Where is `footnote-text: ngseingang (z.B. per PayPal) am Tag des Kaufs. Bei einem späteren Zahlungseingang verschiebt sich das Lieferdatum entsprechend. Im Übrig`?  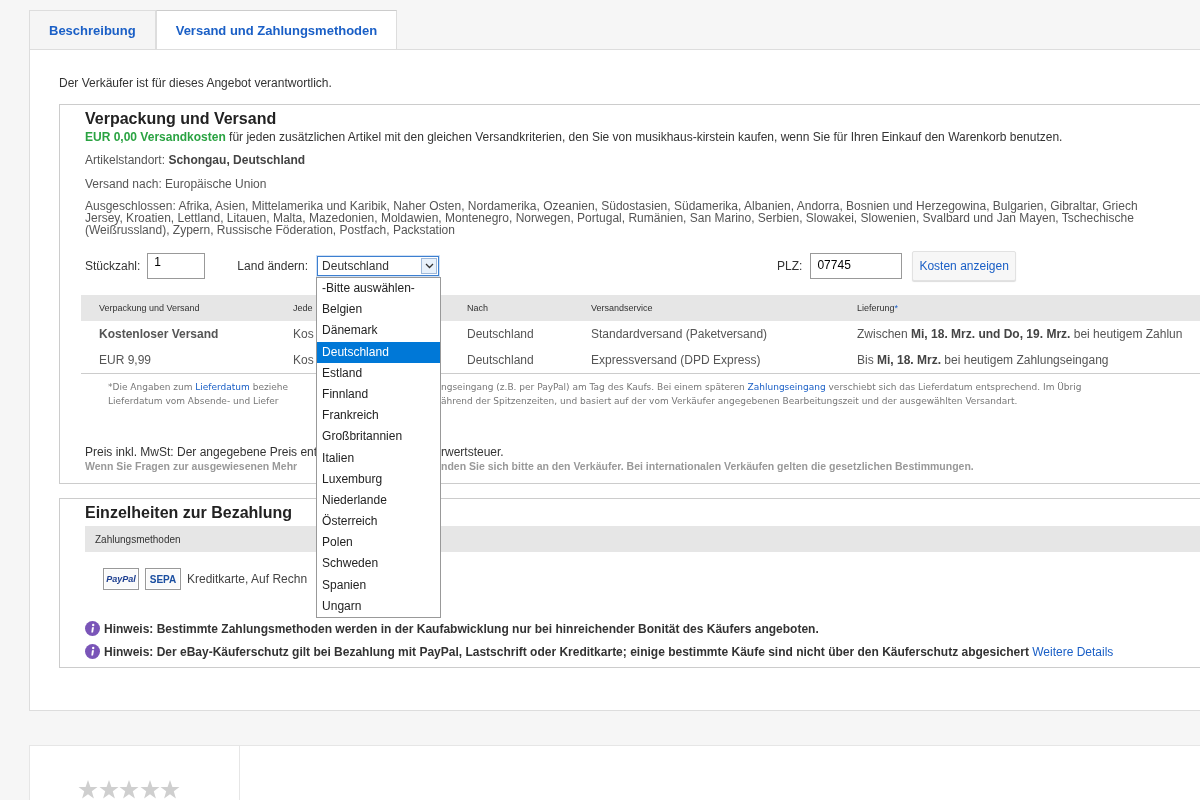 footnote-text: ngseingang (z.B. per PayPal) am Tag des Kaufs. Bei einem späteren Zahlungseingang verschiebt sich das Lieferdatum entsprechend. Im Übrig is located at coordinates (761, 387).